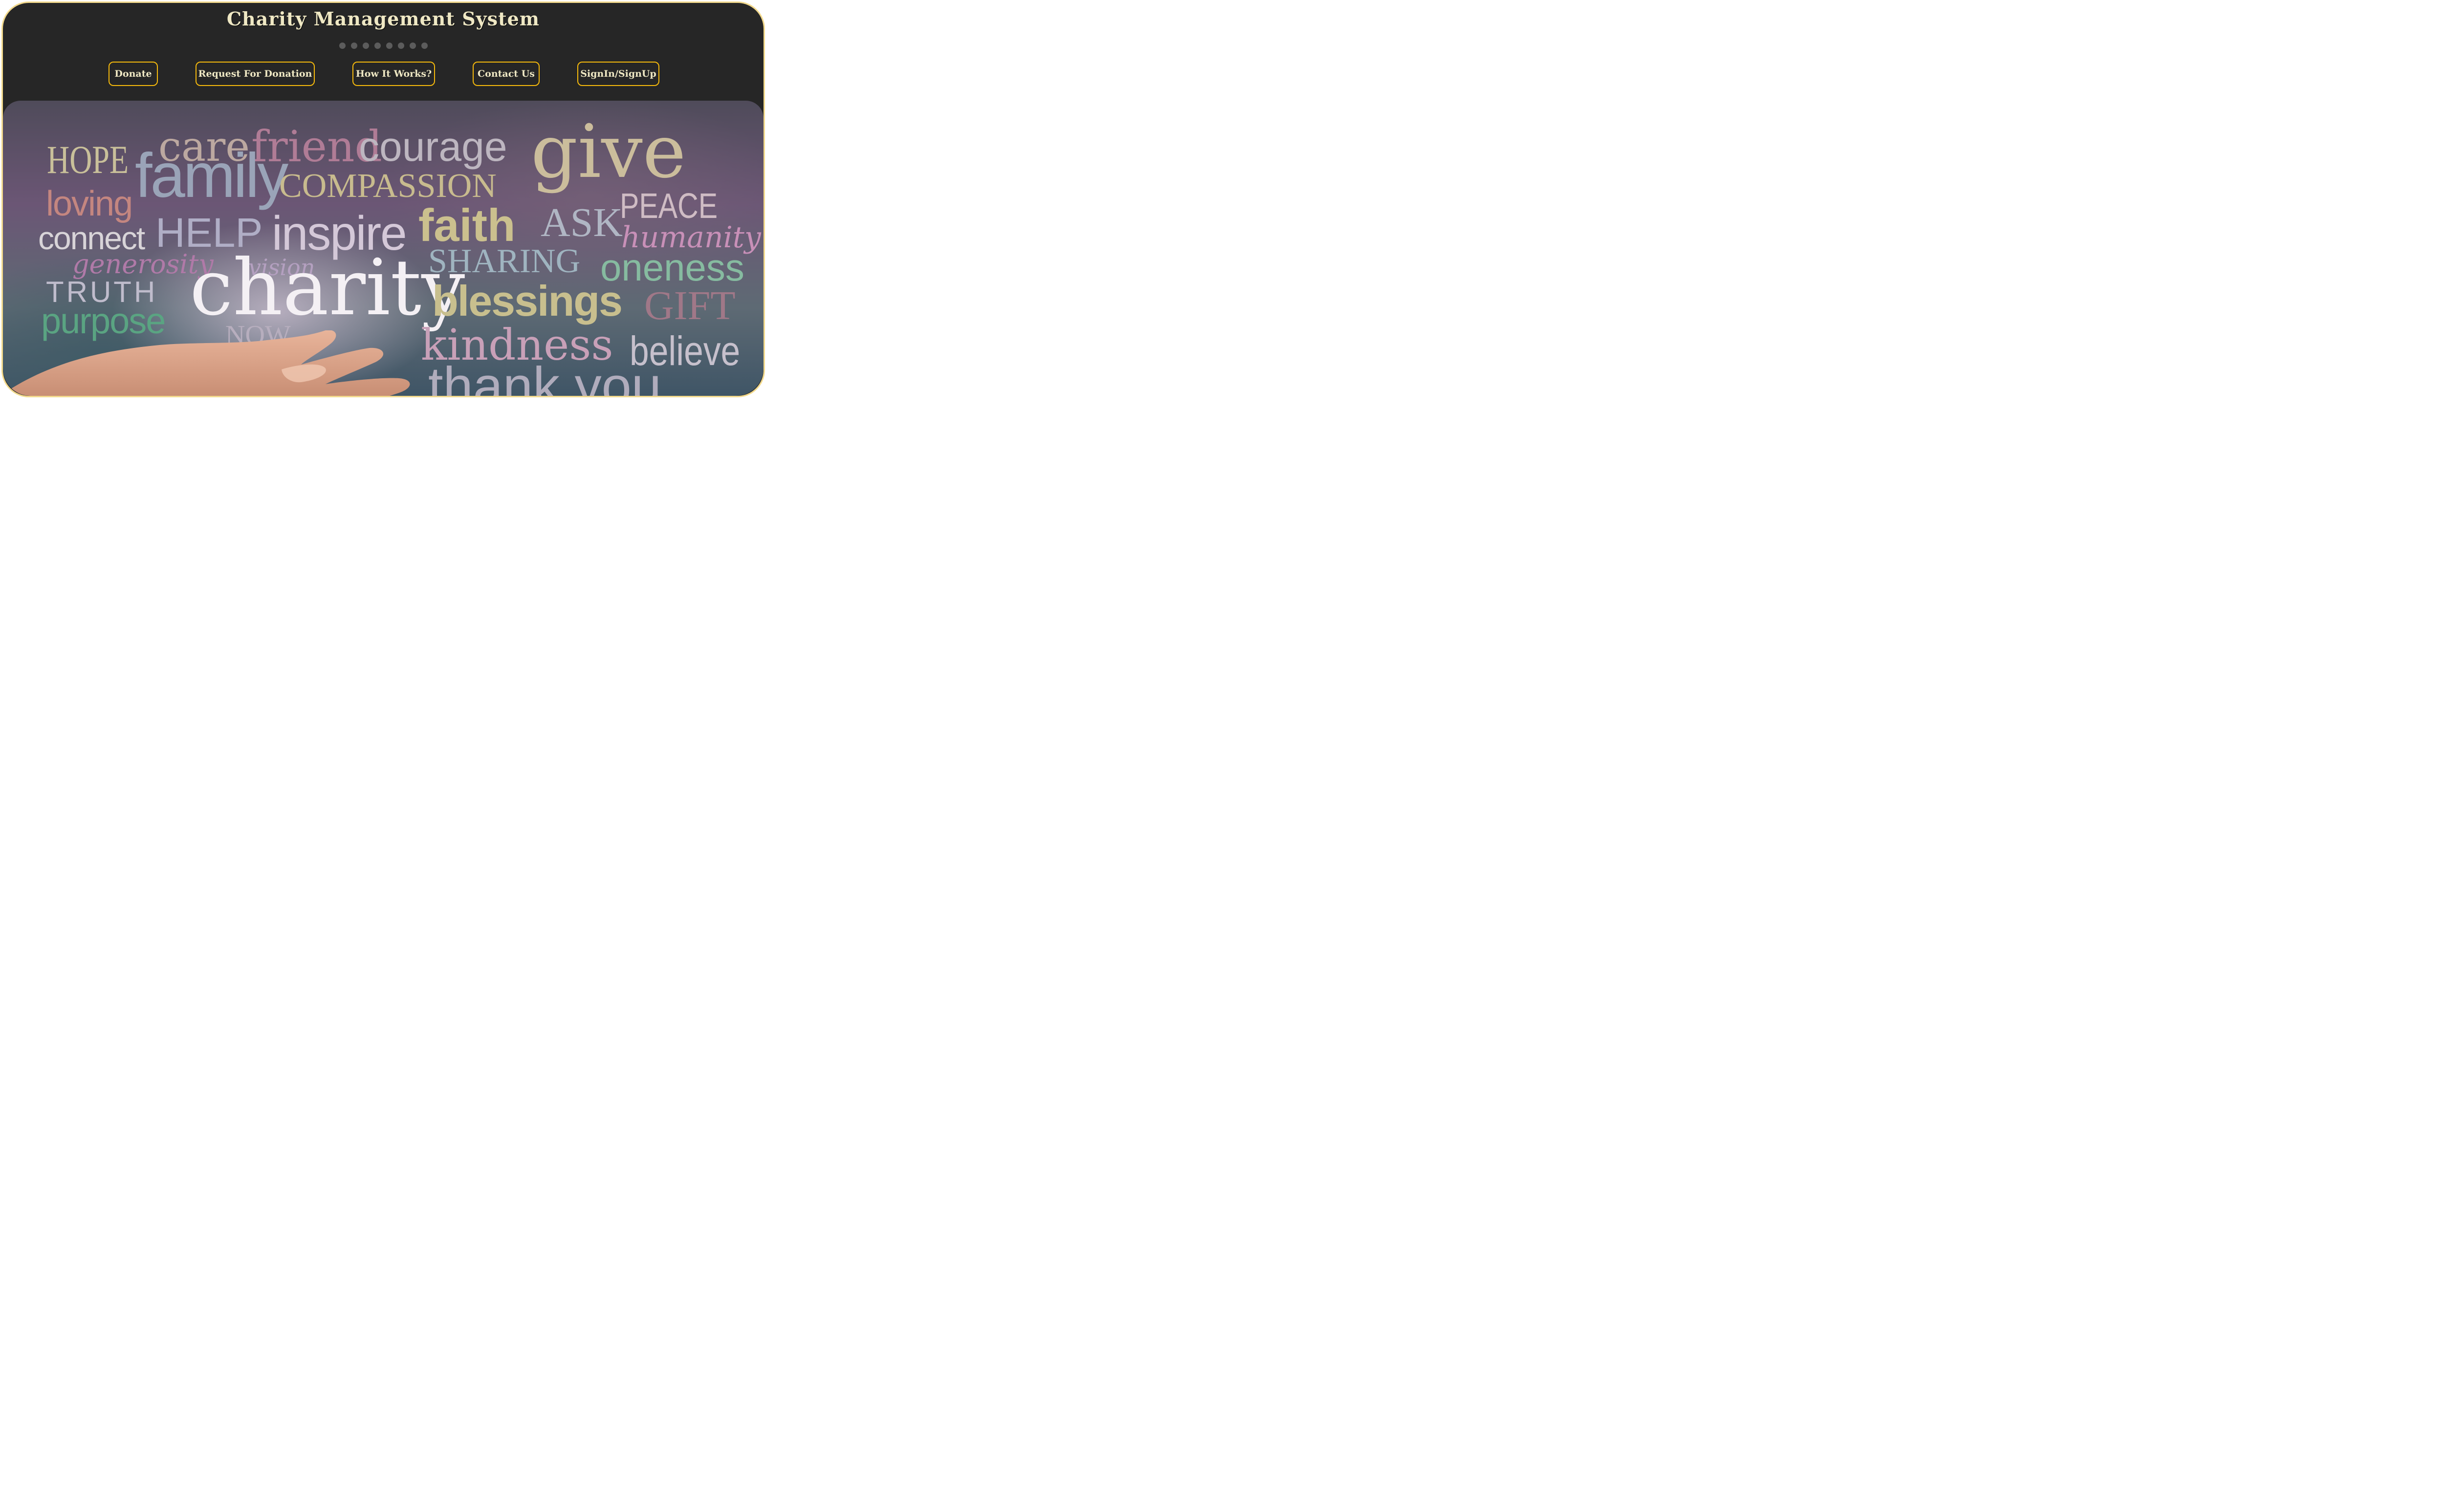 The image size is (2444, 1512). What do you see at coordinates (383, 46) in the screenshot?
I see `carousel-indicators` at bounding box center [383, 46].